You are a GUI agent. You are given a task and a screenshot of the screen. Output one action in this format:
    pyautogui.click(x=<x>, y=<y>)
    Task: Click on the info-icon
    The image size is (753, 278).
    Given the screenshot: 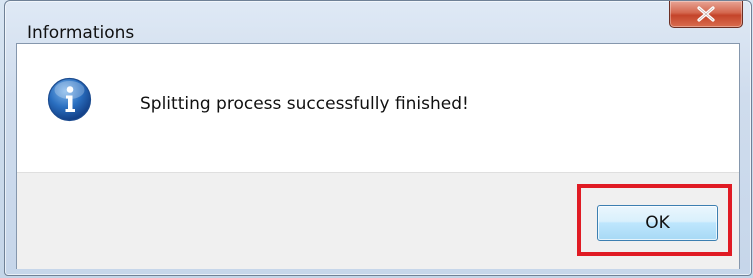 What is the action you would take?
    pyautogui.click(x=69, y=99)
    